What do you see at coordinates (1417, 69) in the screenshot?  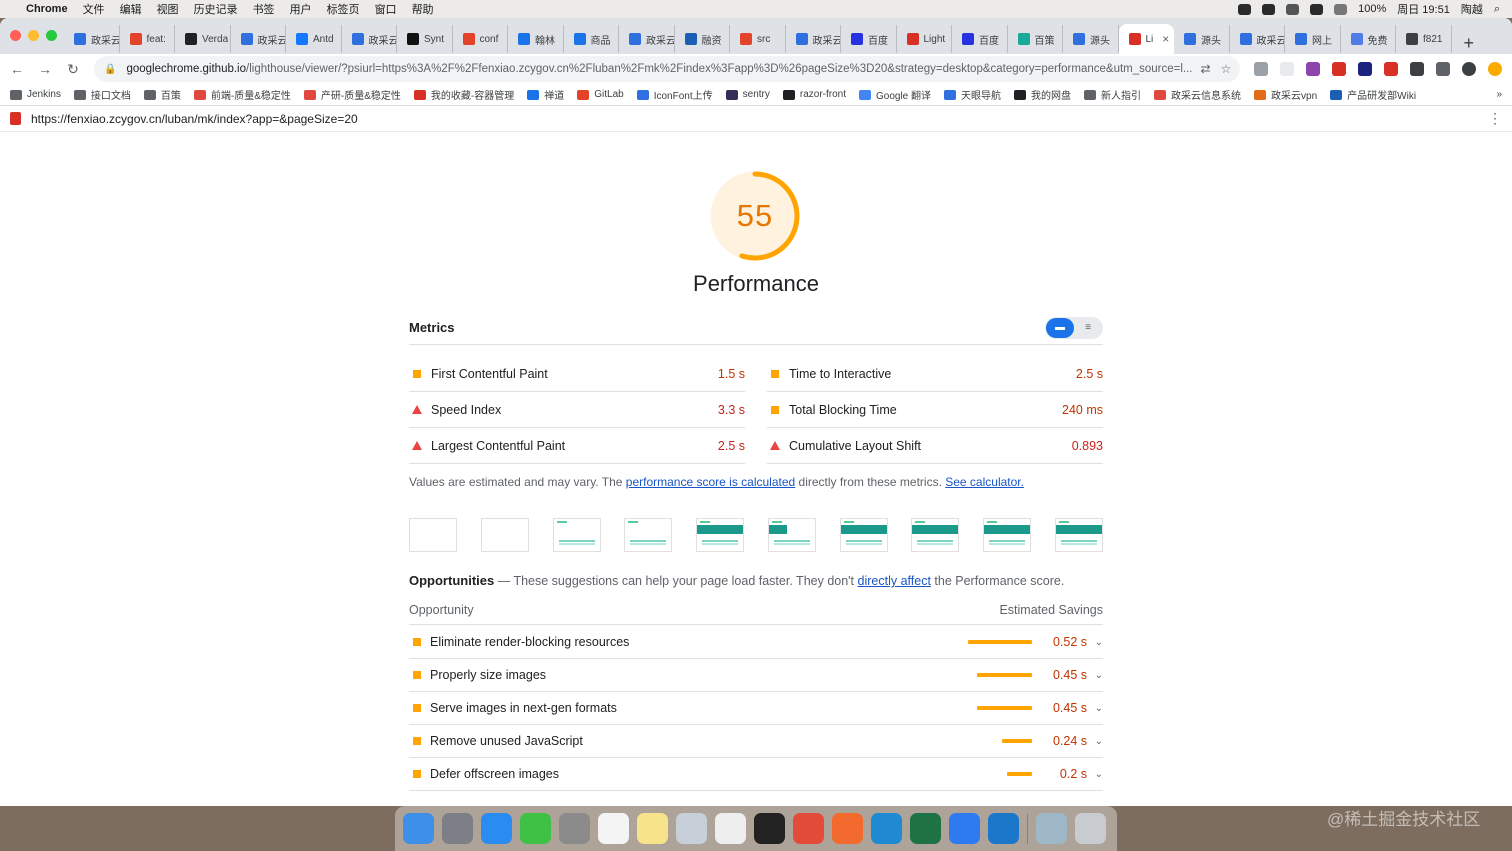 I see `puzzle-icon` at bounding box center [1417, 69].